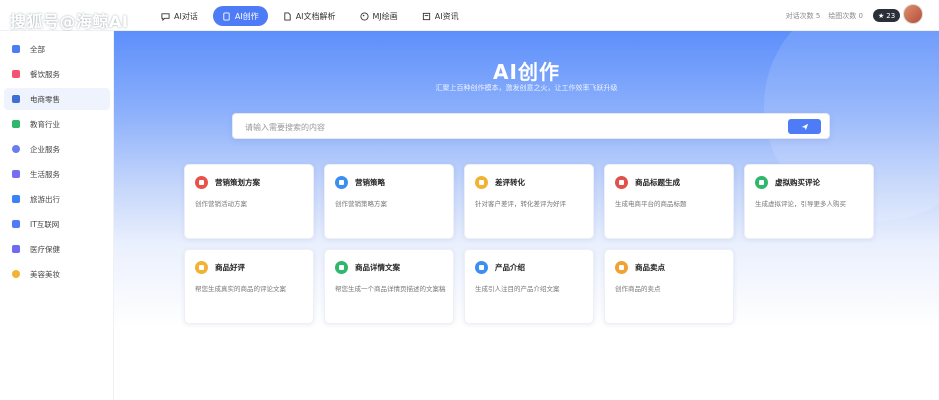  What do you see at coordinates (341, 267) in the screenshot?
I see `list-icon` at bounding box center [341, 267].